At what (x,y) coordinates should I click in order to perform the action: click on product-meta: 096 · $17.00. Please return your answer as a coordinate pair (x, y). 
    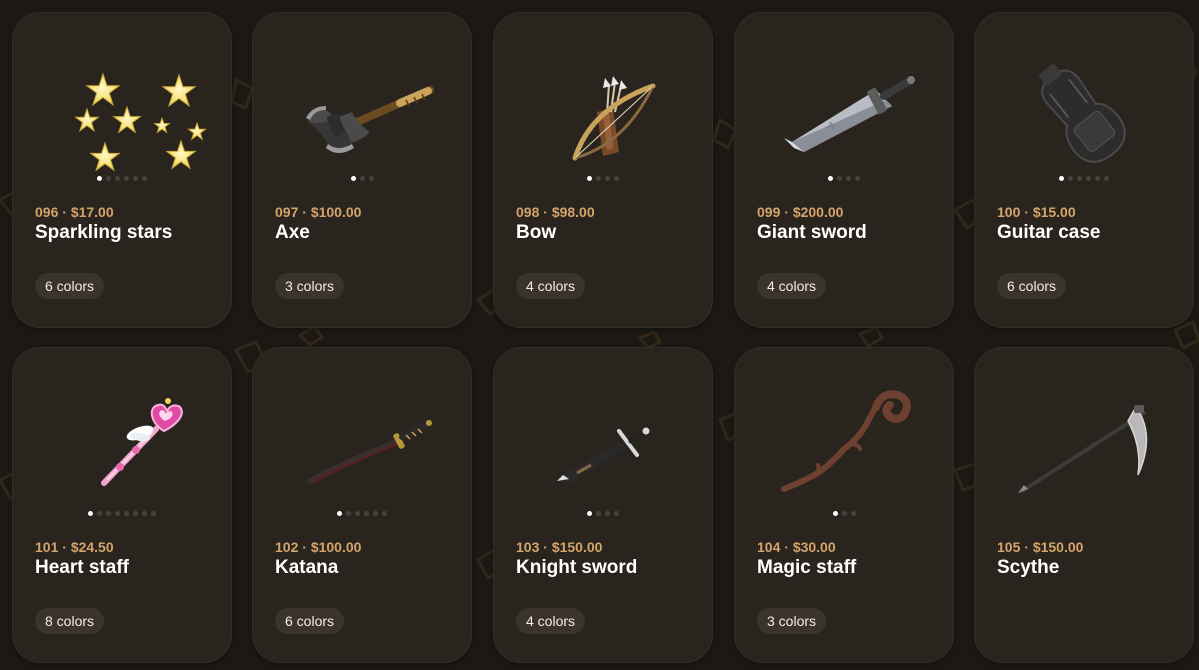
    Looking at the image, I should click on (74, 212).